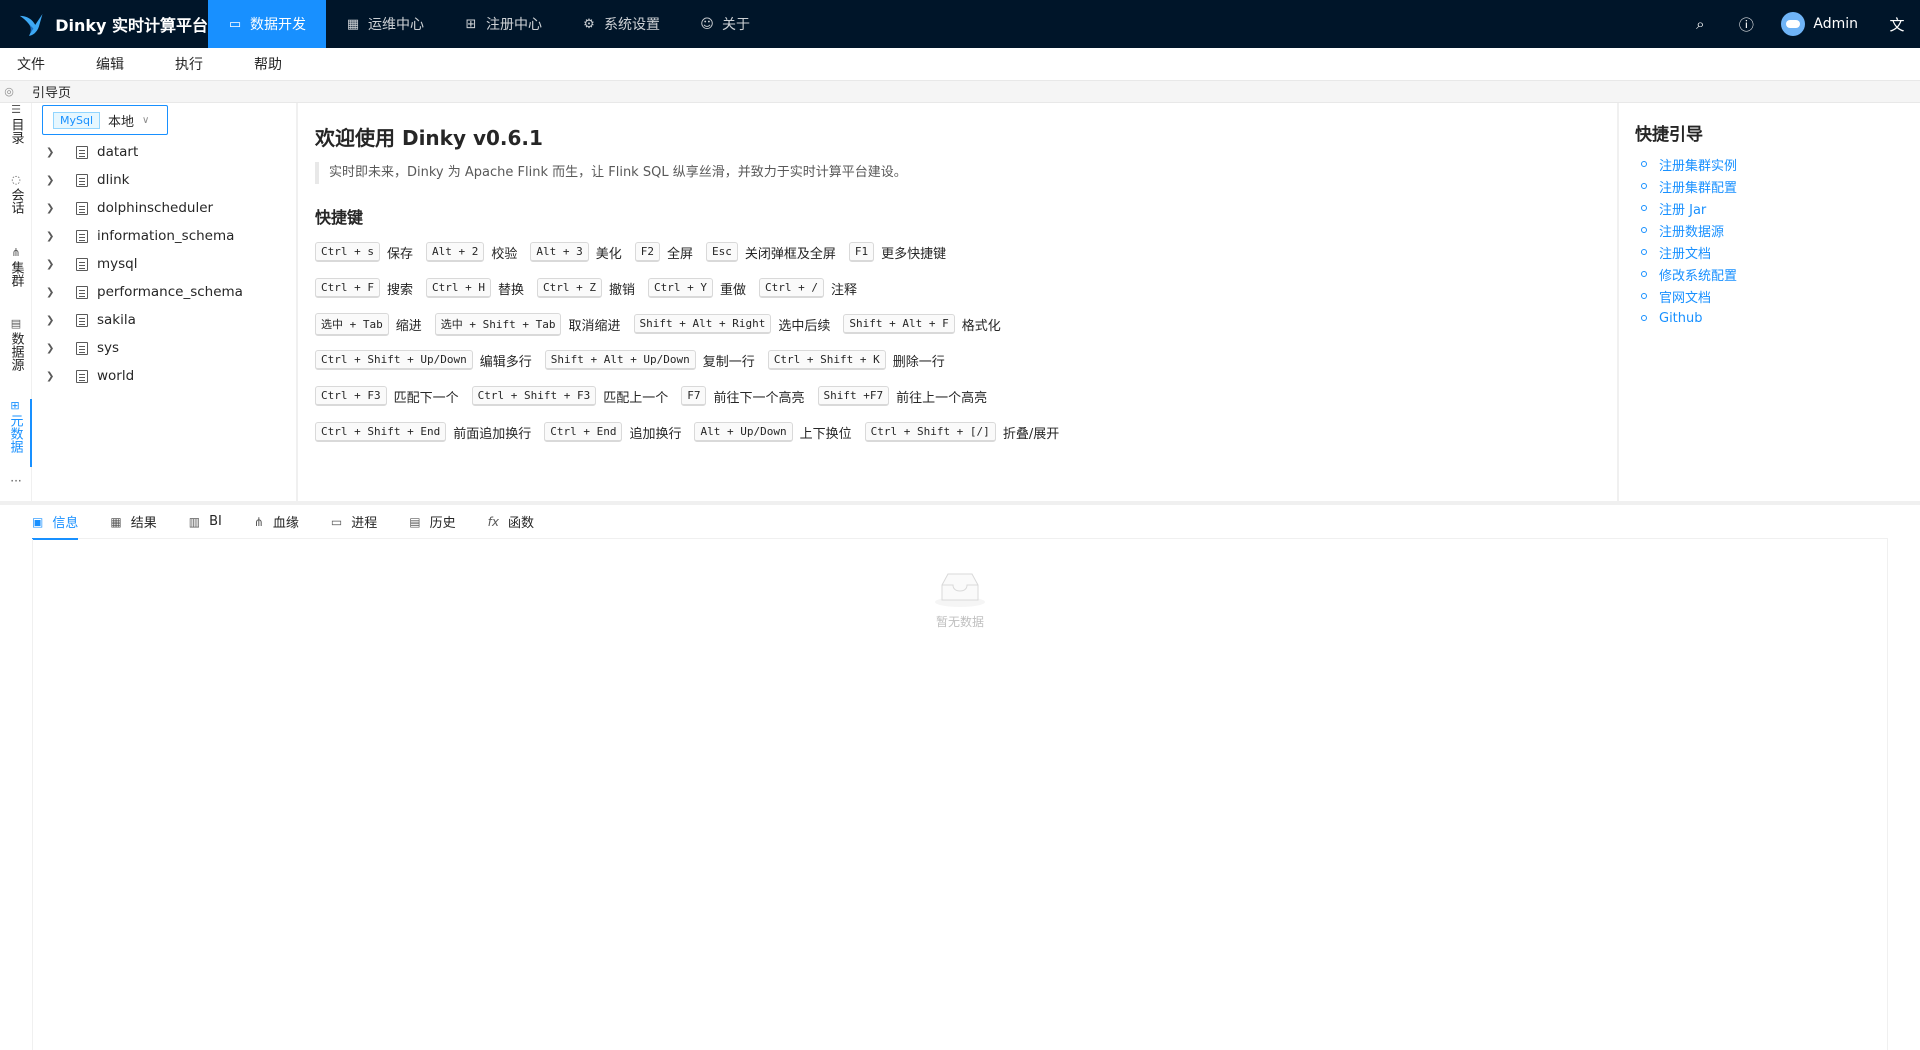 Image resolution: width=1920 pixels, height=1050 pixels. I want to click on tab-bi: ▥ BI, so click(205, 522).